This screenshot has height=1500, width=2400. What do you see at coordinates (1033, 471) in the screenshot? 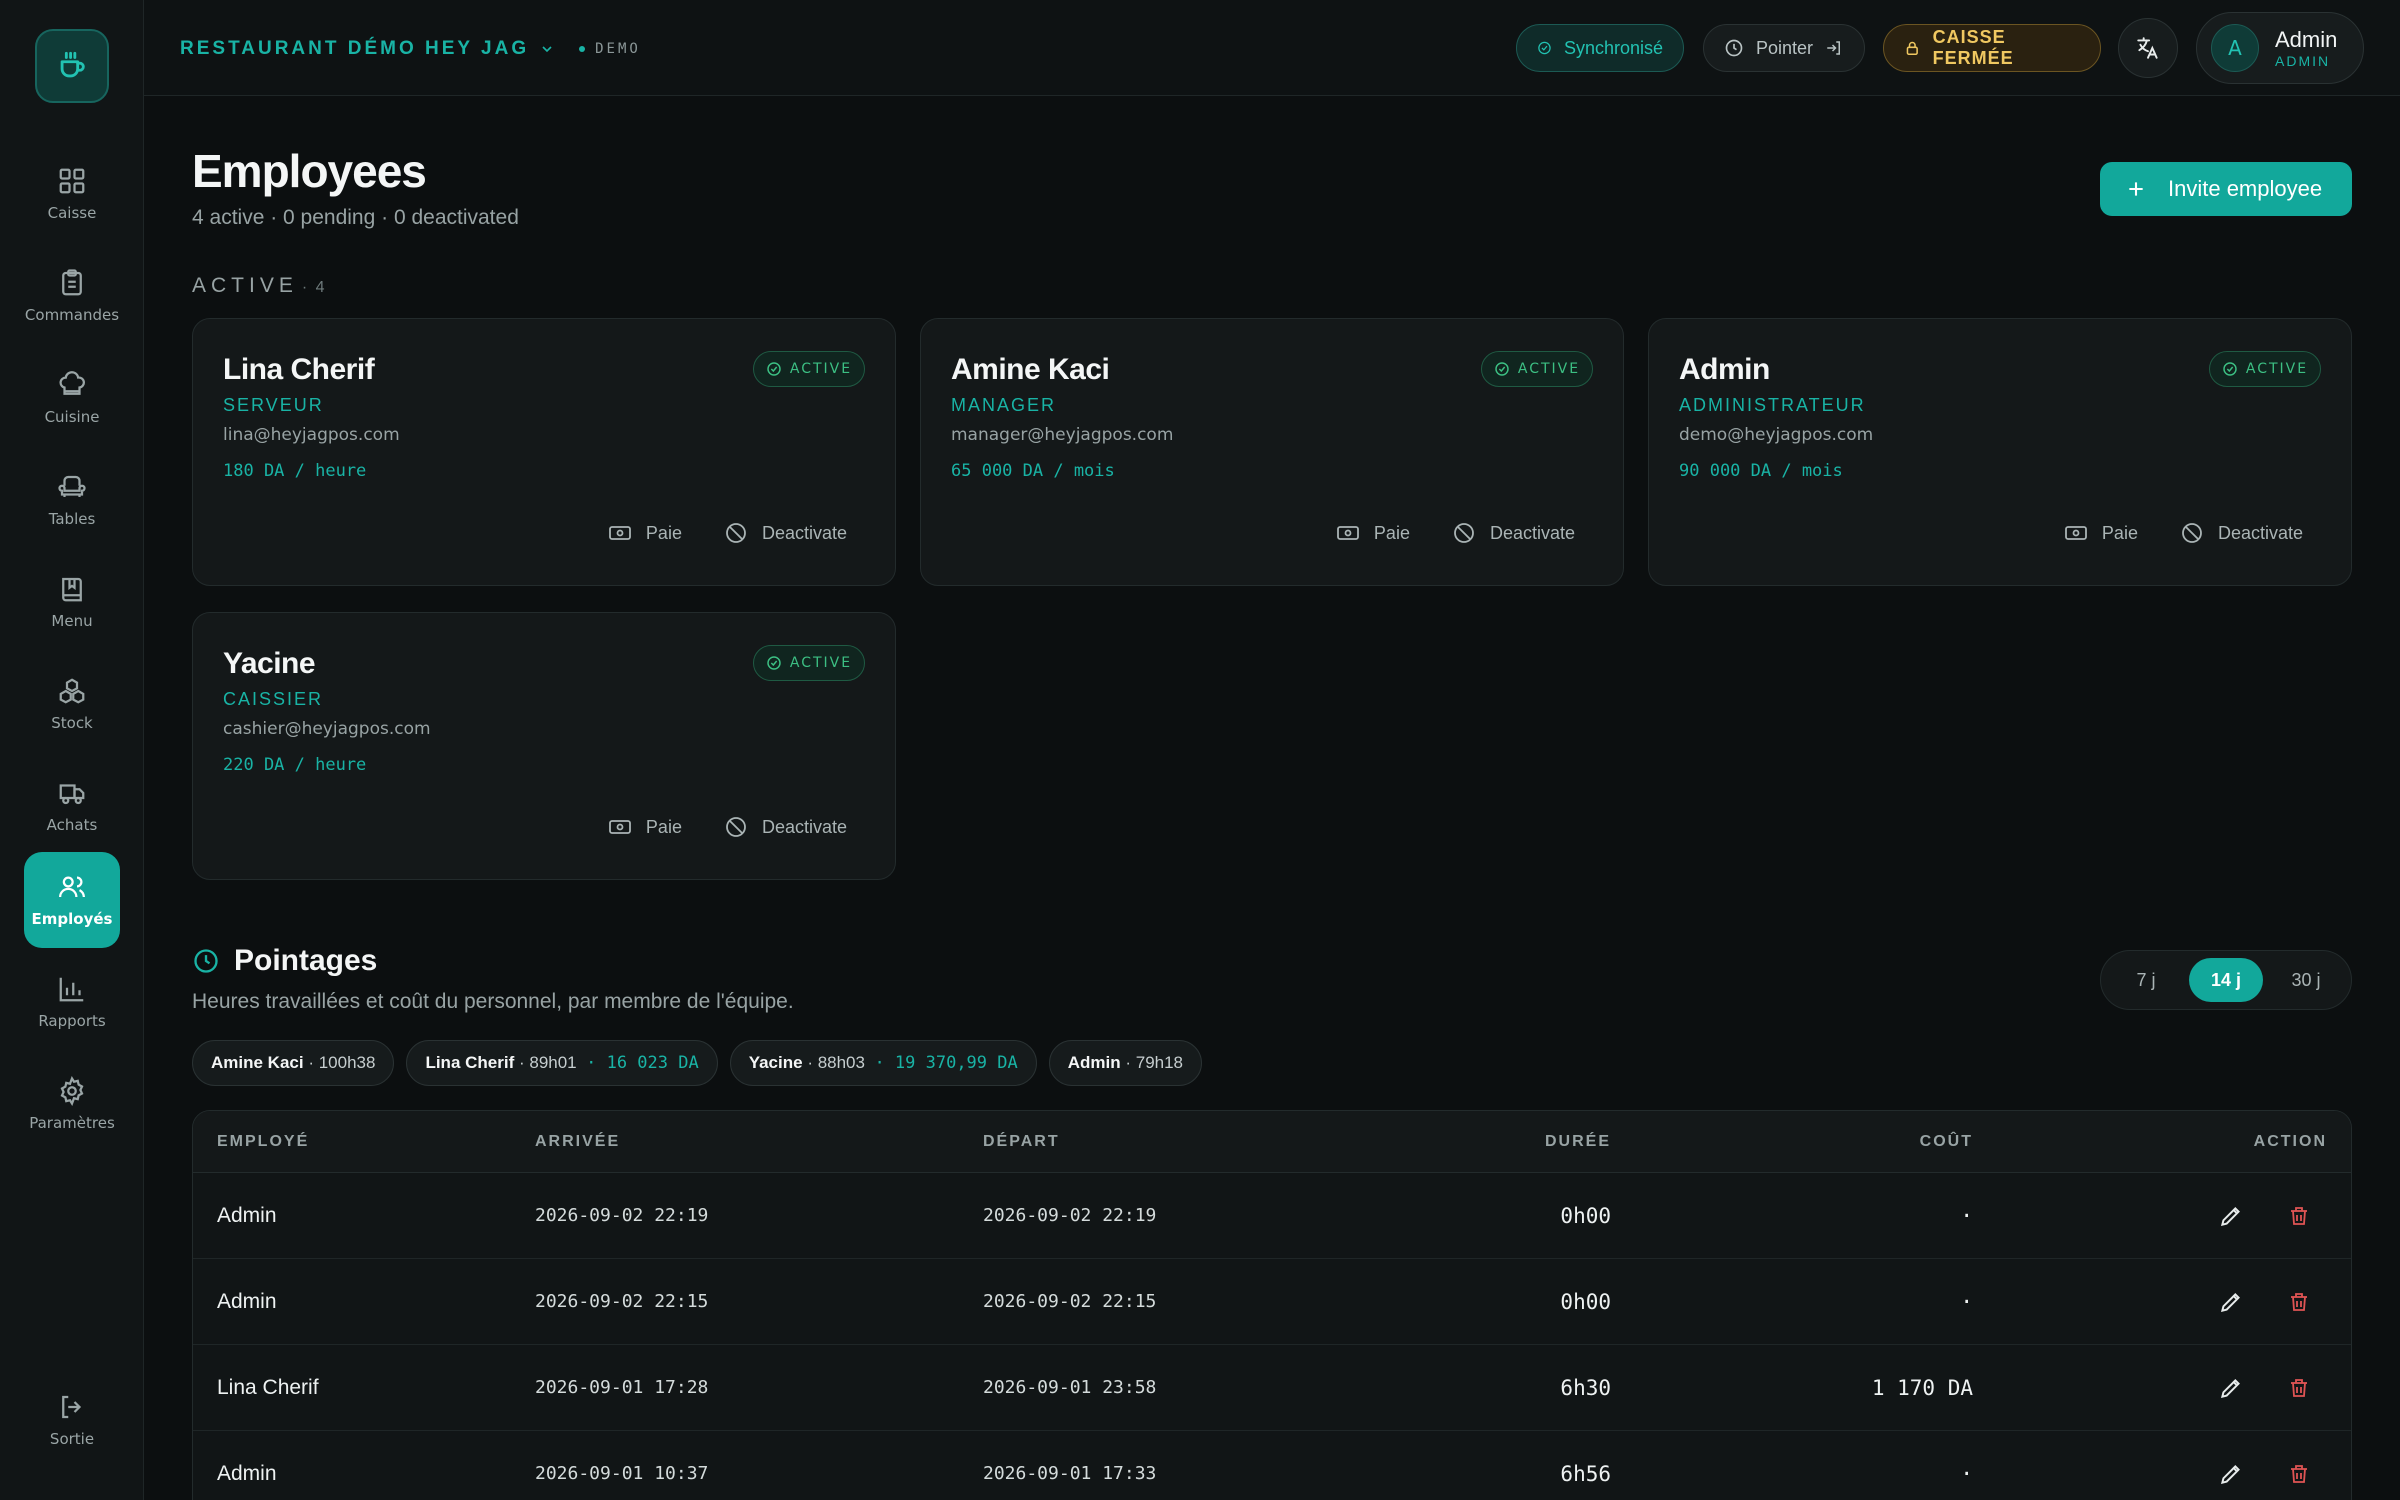
I see `employee-rate: 65 000 DA / mois` at bounding box center [1033, 471].